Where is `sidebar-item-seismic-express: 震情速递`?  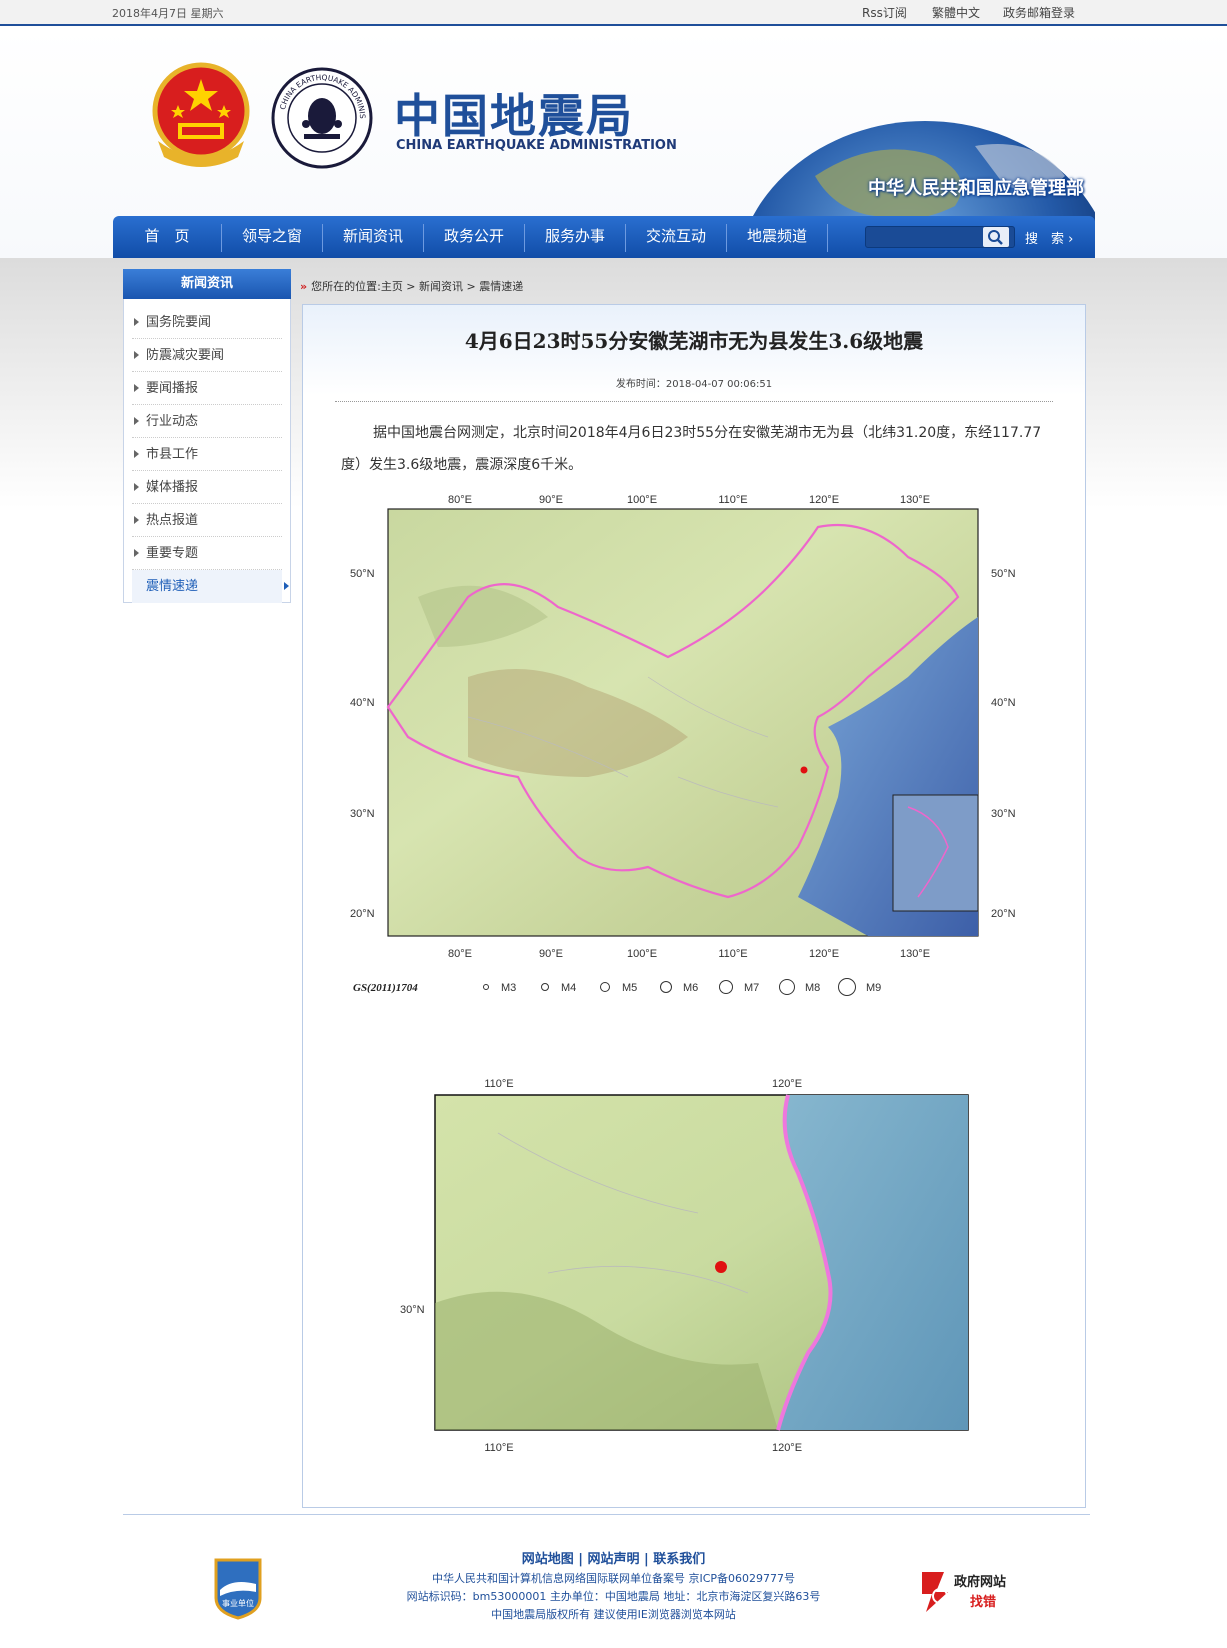
sidebar-item-seismic-express: 震情速递 is located at coordinates (210, 586).